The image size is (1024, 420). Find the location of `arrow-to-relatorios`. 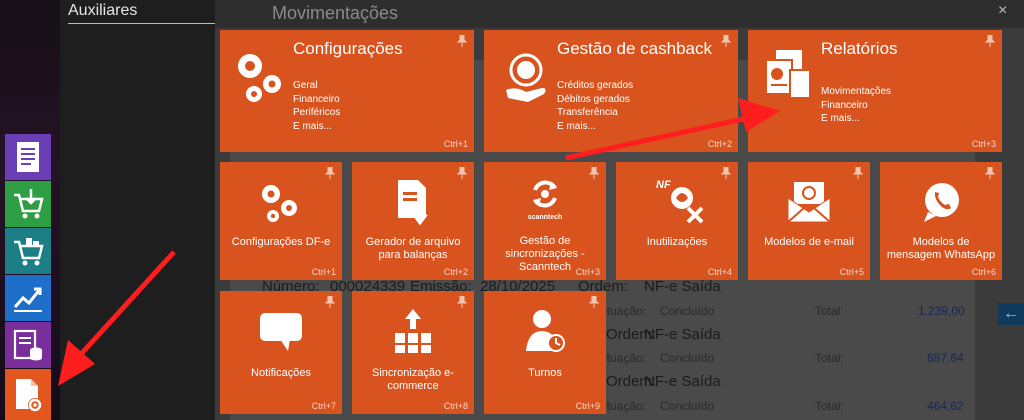

arrow-to-relatorios is located at coordinates (672, 129).